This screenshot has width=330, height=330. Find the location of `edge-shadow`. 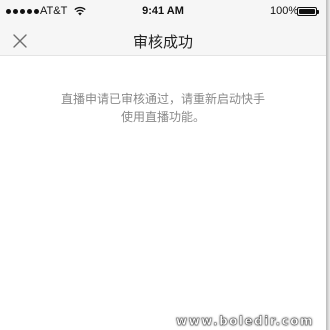

edge-shadow is located at coordinates (328, 165).